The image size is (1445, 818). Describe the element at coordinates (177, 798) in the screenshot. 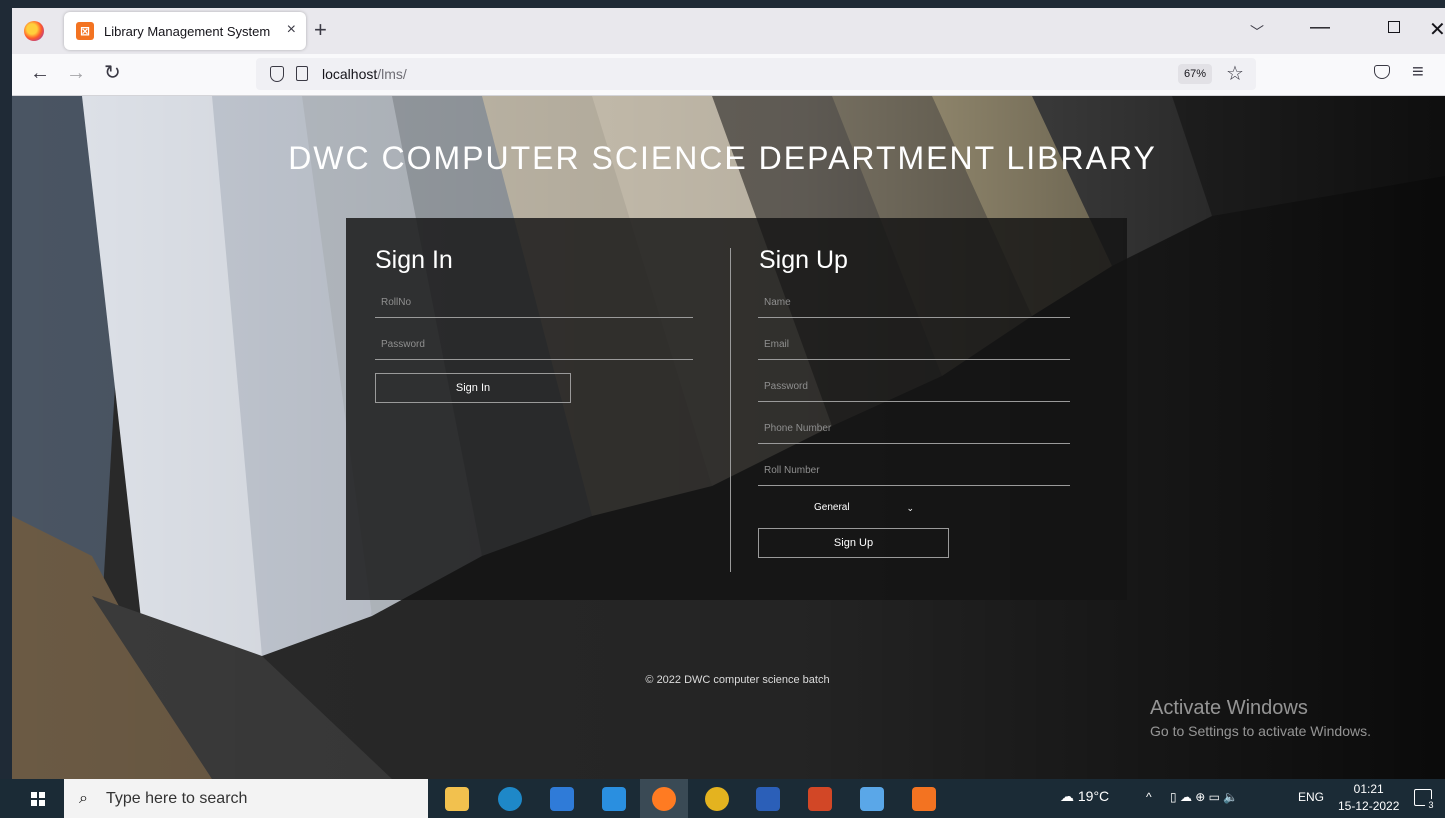

I see `taskbar-search-text: Type here to search` at that location.